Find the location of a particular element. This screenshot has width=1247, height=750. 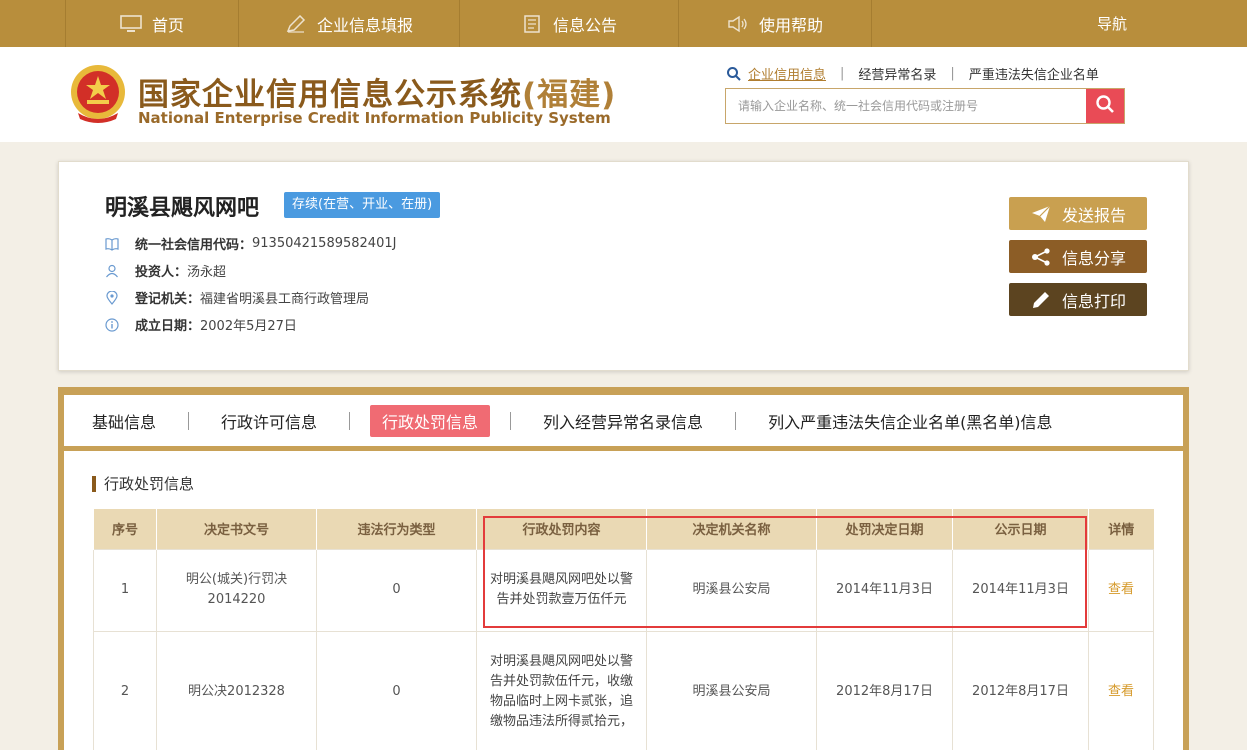

col-header-decision-date: 处罚决定日期 is located at coordinates (884, 529).